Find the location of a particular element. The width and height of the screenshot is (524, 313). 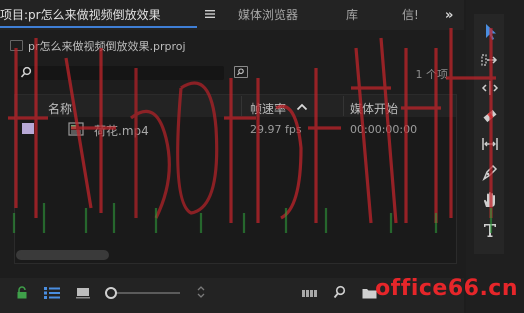

project-file-icon is located at coordinates (16, 45).